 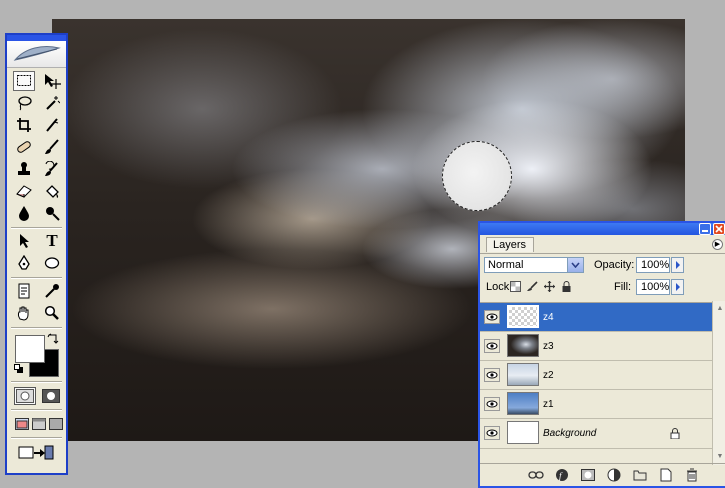 What do you see at coordinates (24, 213) in the screenshot?
I see `blur-tool-icon` at bounding box center [24, 213].